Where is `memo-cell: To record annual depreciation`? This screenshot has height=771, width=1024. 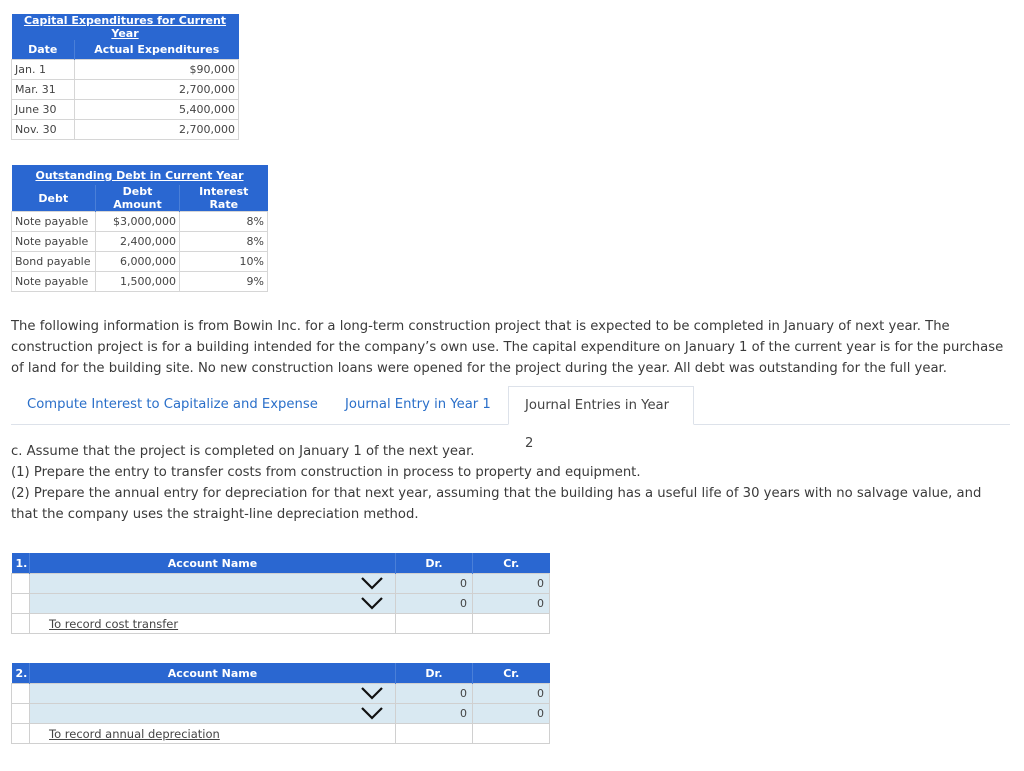 memo-cell: To record annual depreciation is located at coordinates (212, 733).